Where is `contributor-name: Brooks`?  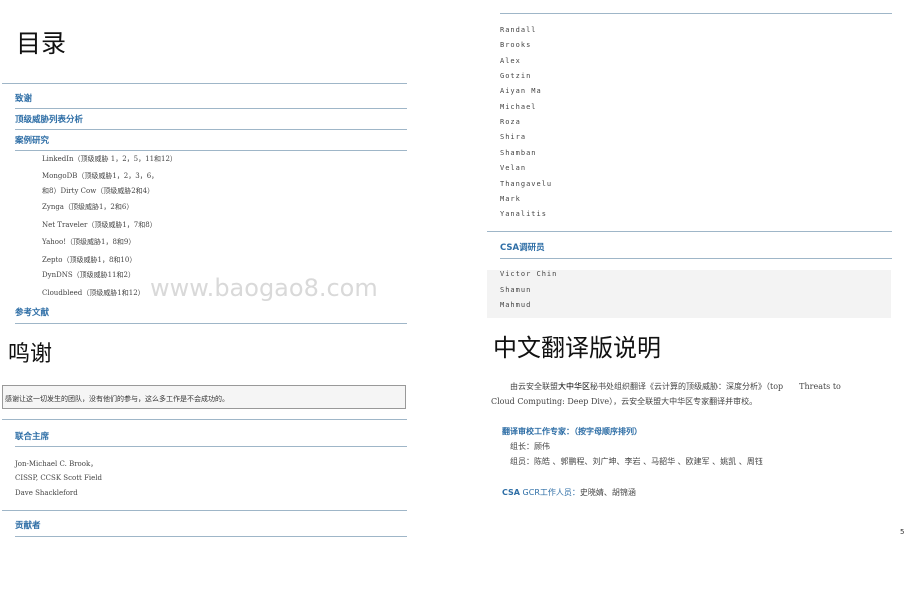
contributor-name: Brooks is located at coordinates (516, 45).